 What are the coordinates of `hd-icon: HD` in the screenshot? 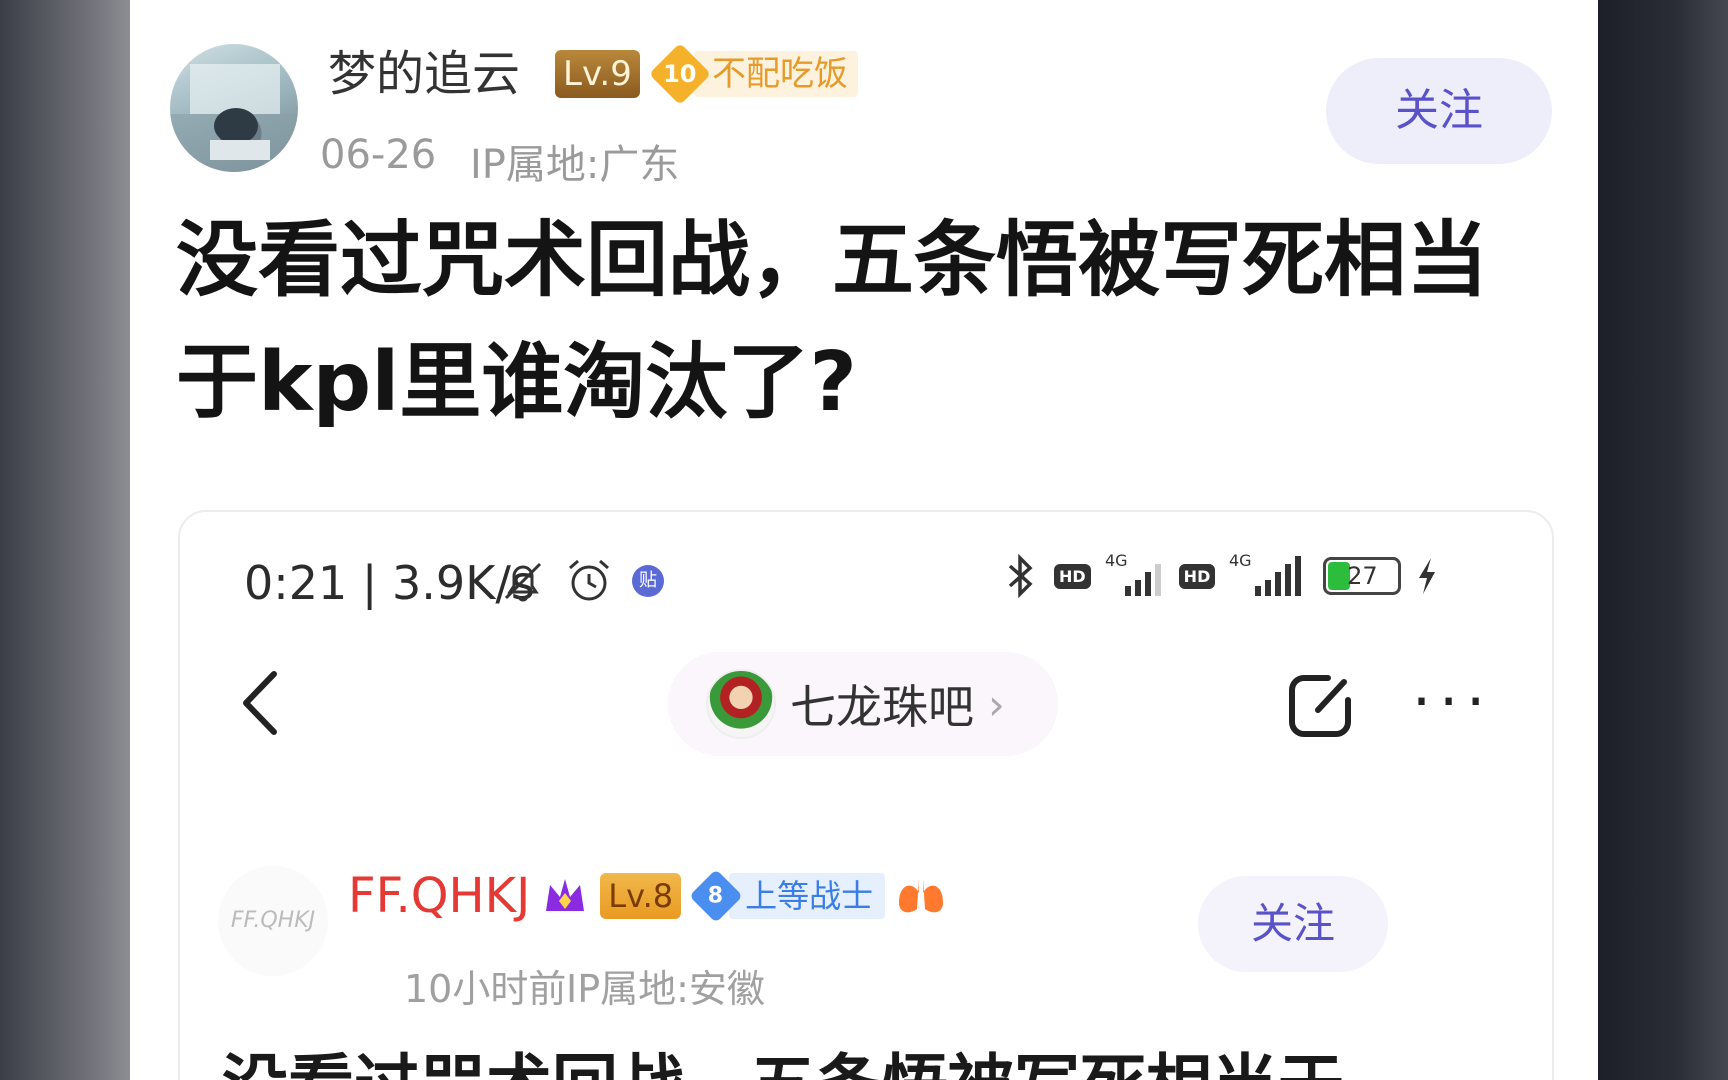 It's located at (1072, 576).